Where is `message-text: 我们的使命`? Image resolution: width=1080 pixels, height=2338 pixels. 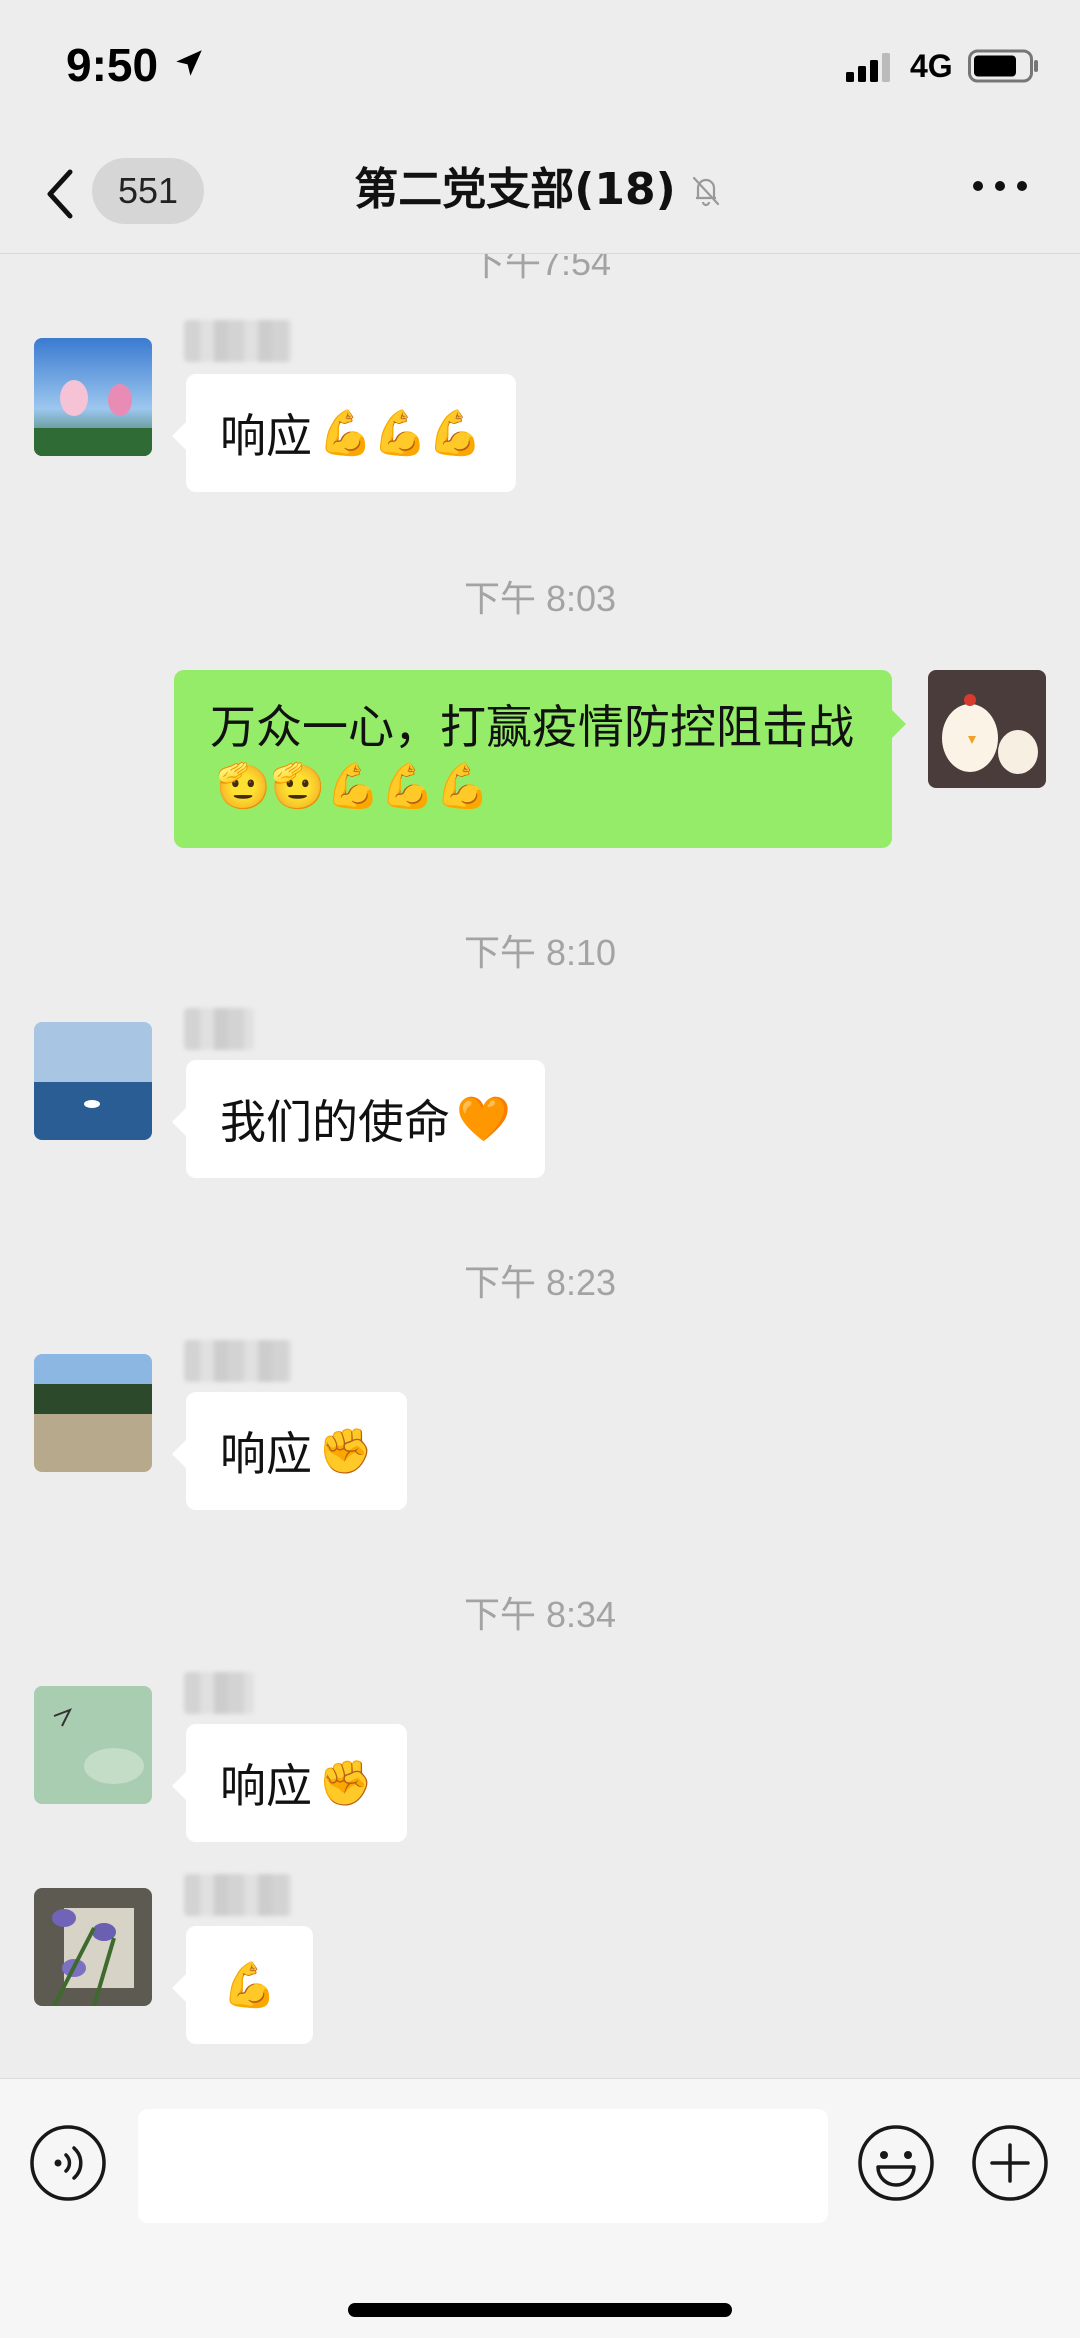
message-text: 我们的使命 is located at coordinates (335, 1122).